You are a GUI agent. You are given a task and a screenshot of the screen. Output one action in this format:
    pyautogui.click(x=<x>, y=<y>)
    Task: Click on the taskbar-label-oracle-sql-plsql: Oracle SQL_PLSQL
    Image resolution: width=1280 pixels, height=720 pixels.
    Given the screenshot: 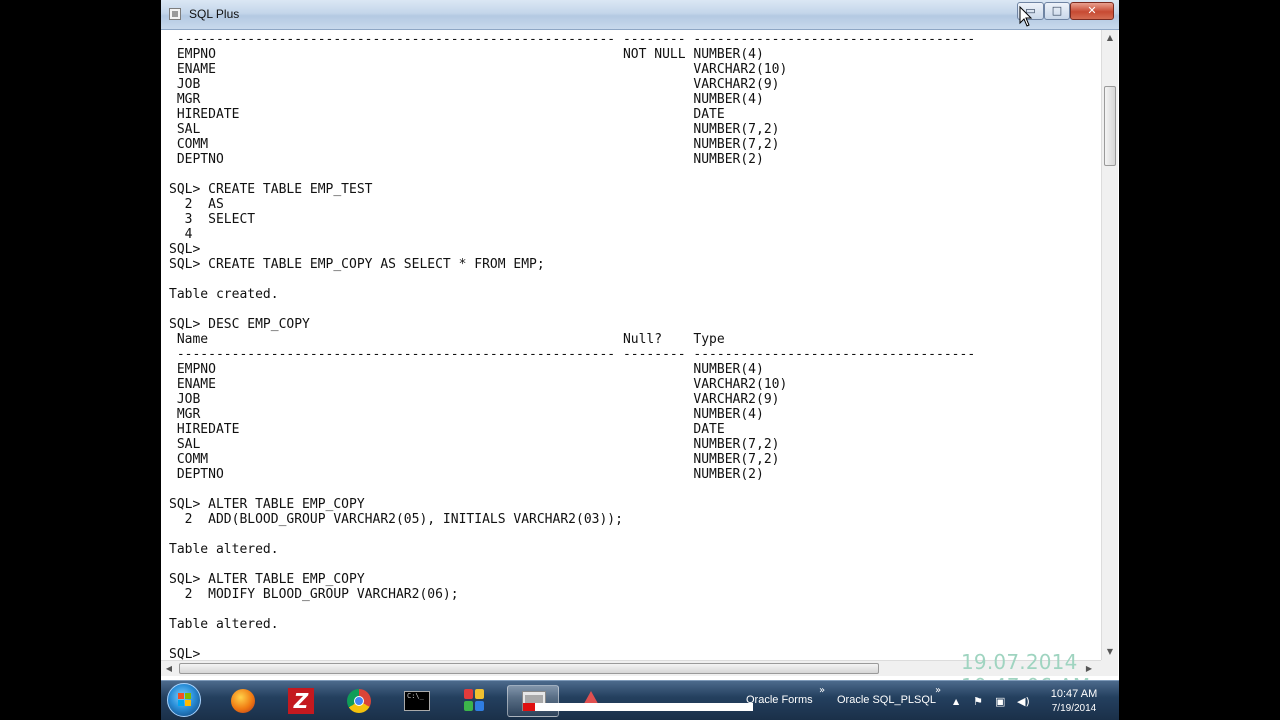 What is the action you would take?
    pyautogui.click(x=886, y=700)
    